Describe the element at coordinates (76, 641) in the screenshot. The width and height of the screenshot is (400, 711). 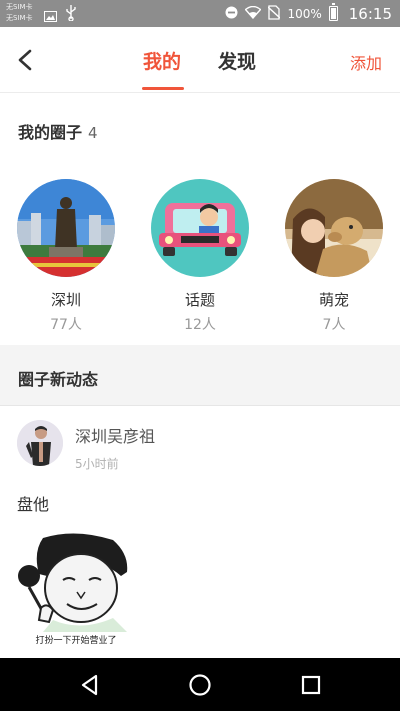
I see `meme-caption: 打扮一下开始营业了` at that location.